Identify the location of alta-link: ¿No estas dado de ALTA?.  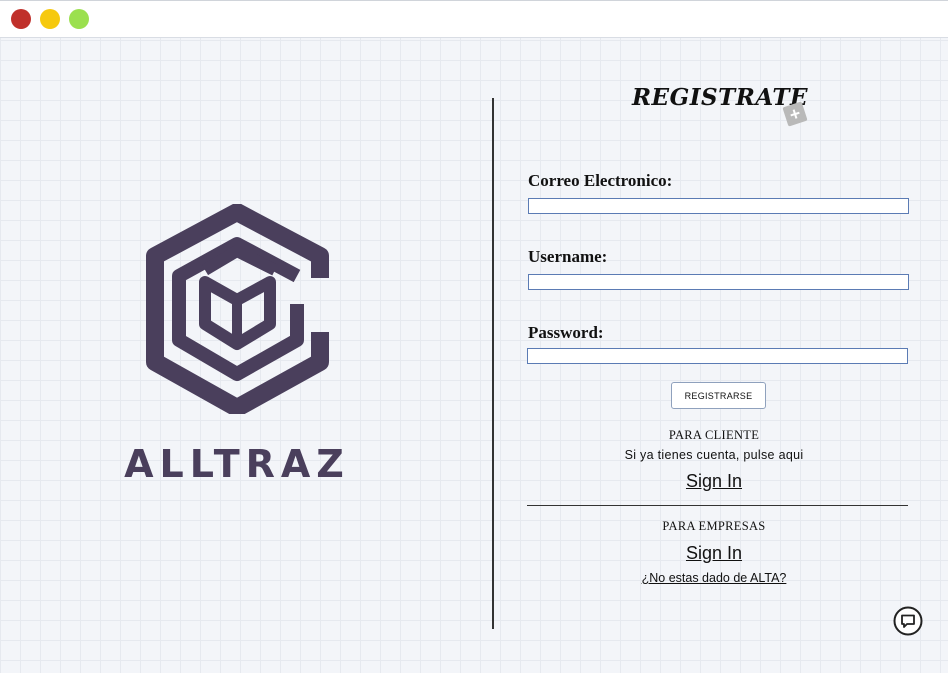
(714, 578).